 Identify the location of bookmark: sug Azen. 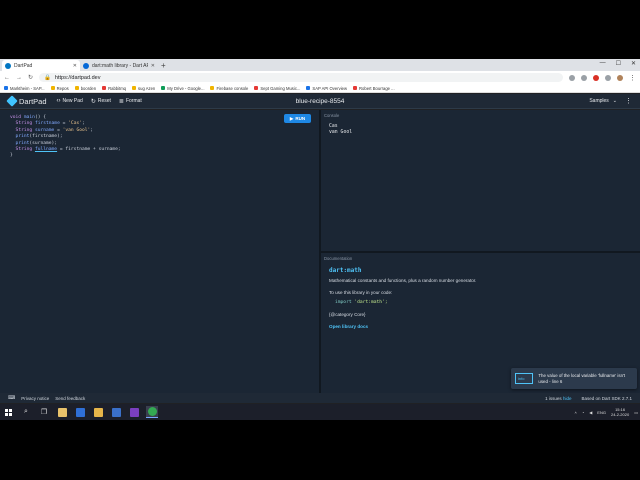
(143, 88).